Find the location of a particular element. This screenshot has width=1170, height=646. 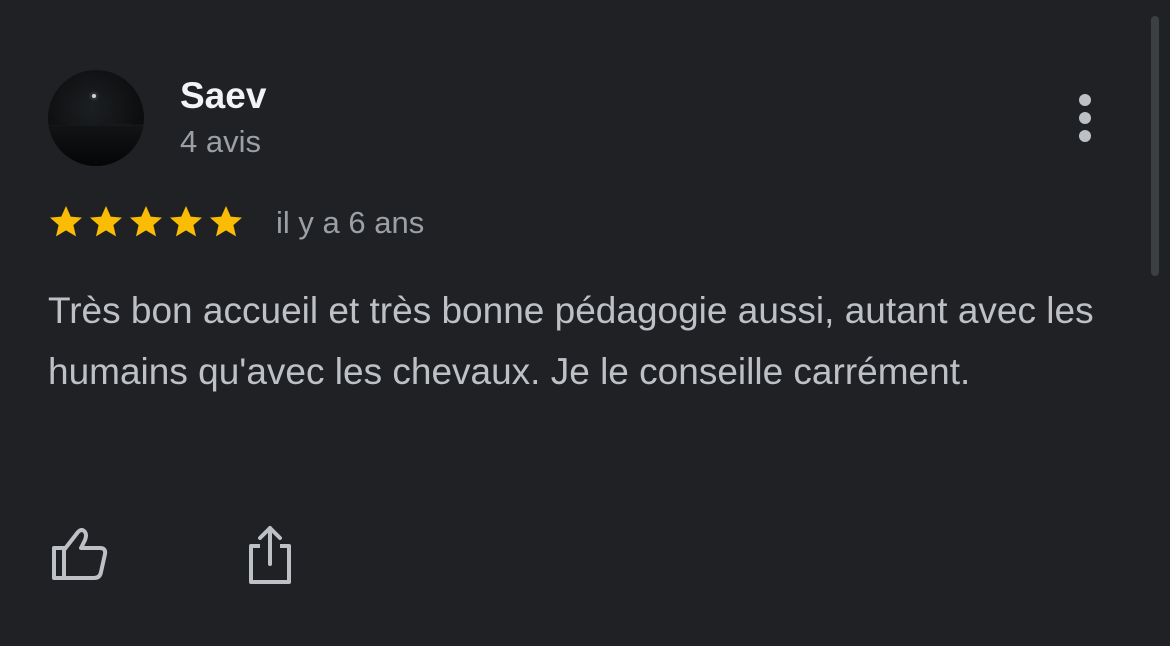

scrollbar is located at coordinates (1155, 146).